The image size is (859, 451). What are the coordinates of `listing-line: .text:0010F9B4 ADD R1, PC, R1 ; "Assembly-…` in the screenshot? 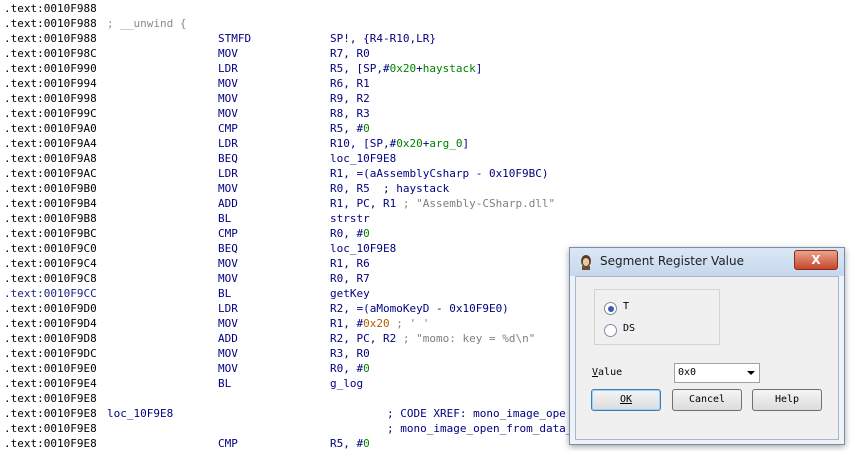 It's located at (429, 203).